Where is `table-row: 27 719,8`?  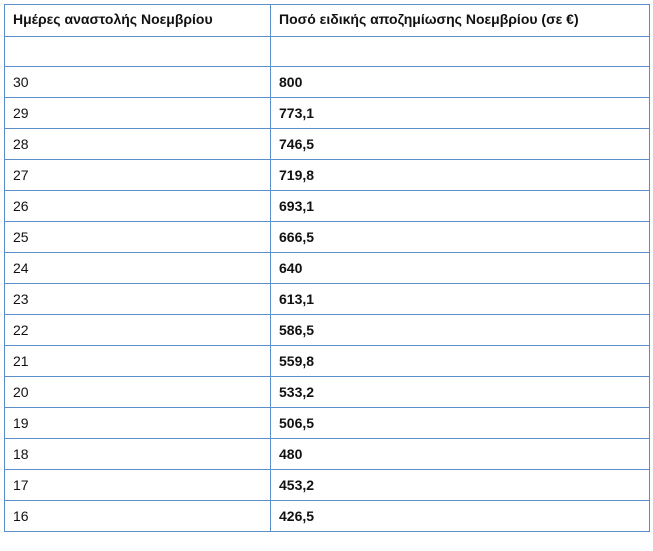
table-row: 27 719,8 is located at coordinates (327, 175).